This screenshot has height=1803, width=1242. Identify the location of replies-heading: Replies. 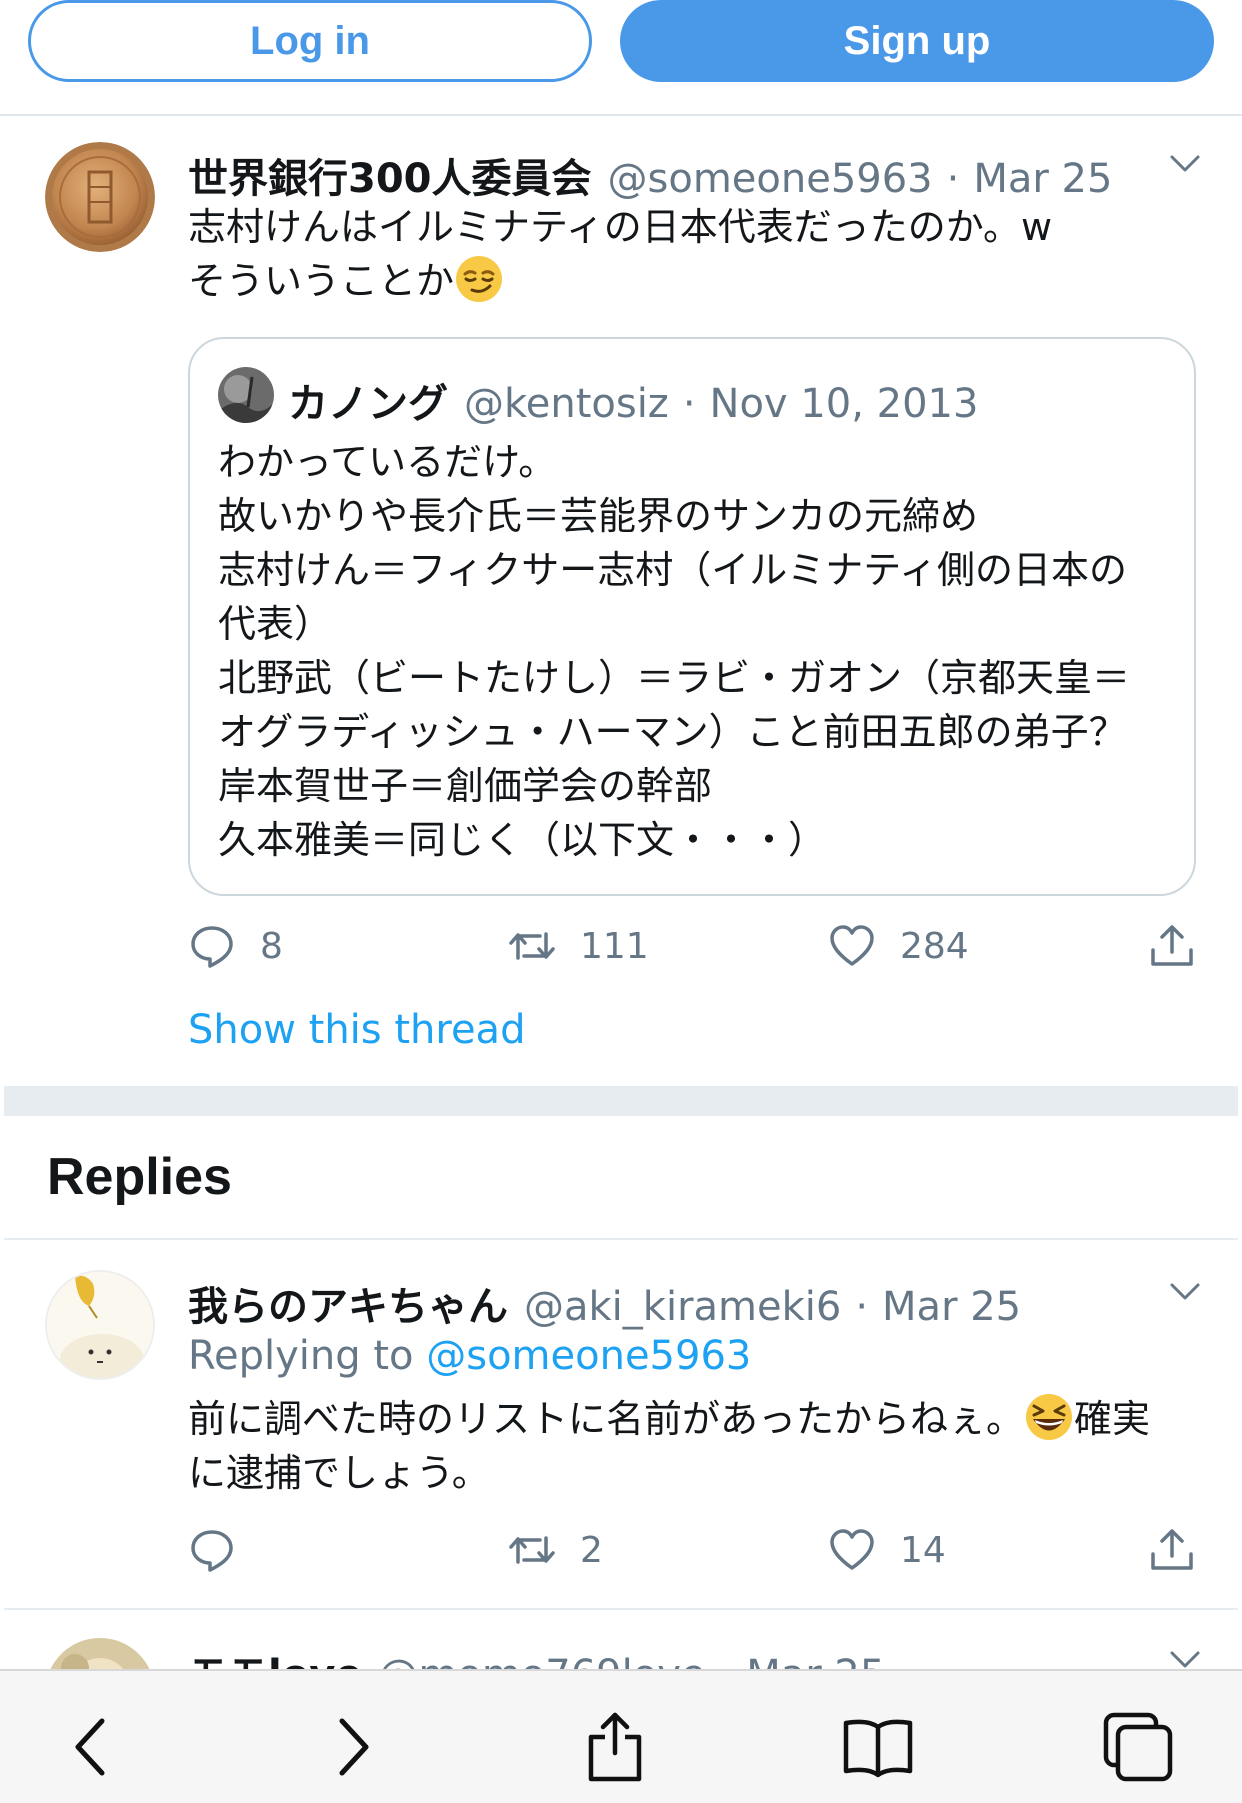
(139, 1177).